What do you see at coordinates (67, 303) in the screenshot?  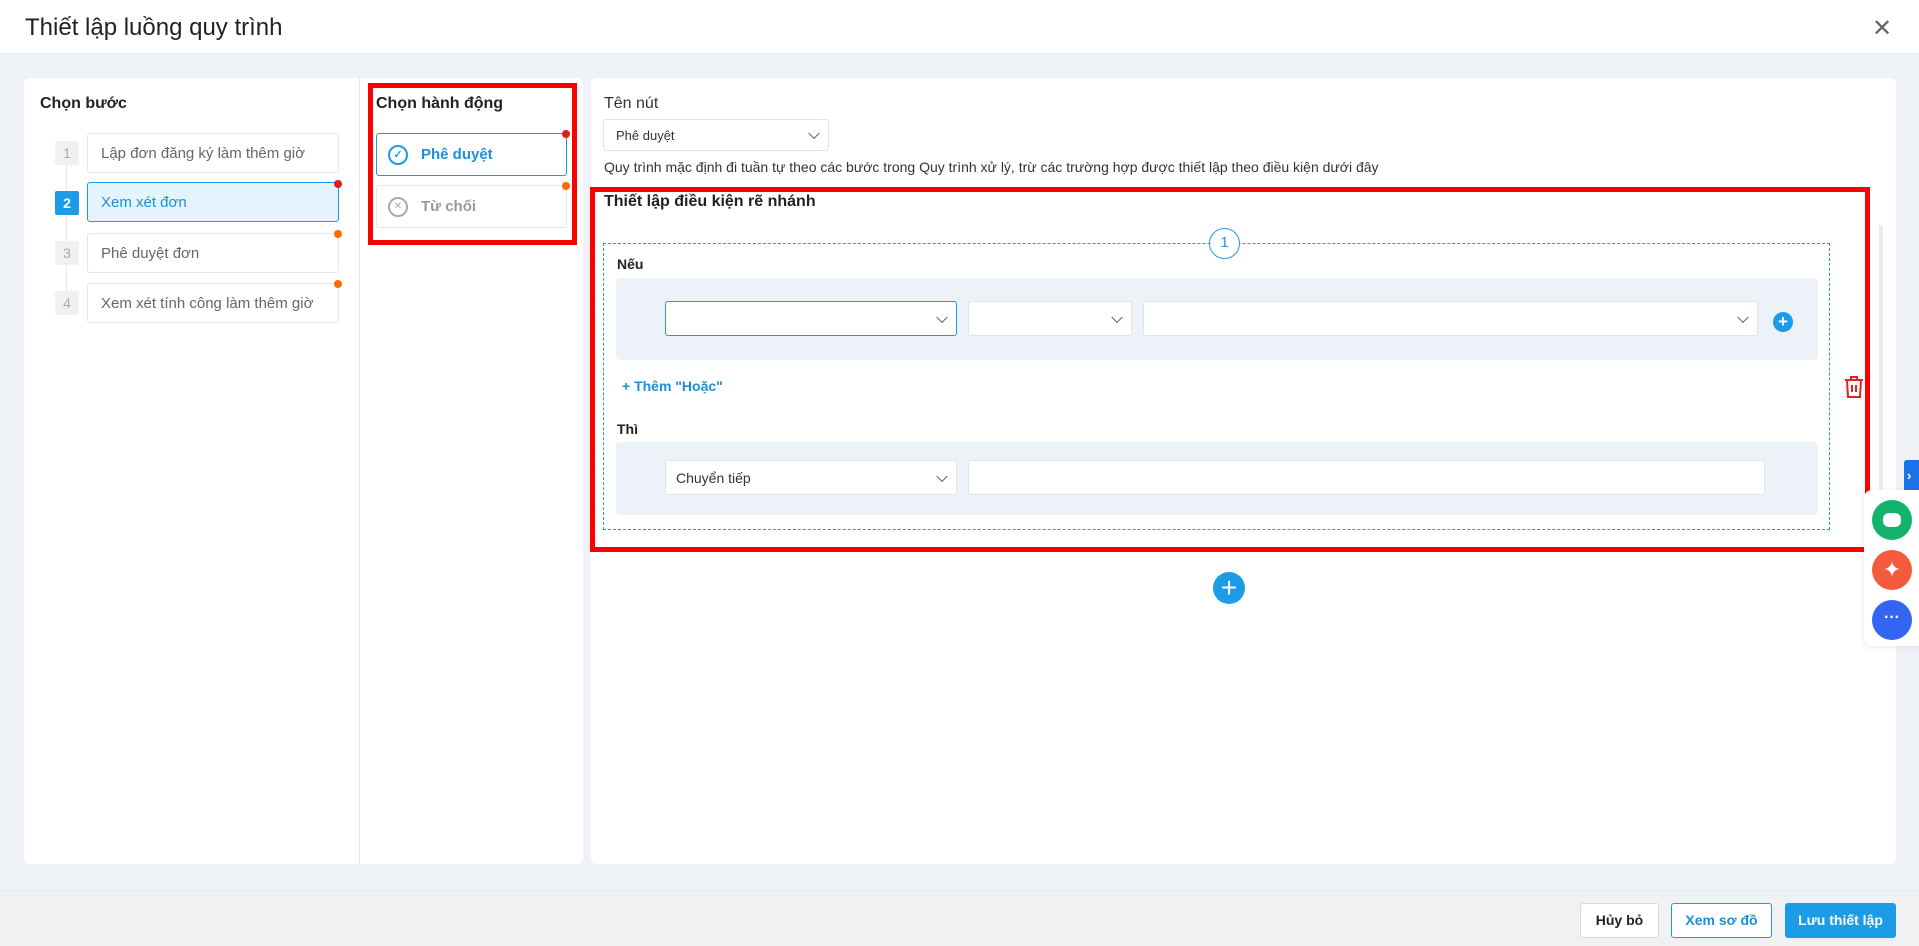 I see `step-number: 4` at bounding box center [67, 303].